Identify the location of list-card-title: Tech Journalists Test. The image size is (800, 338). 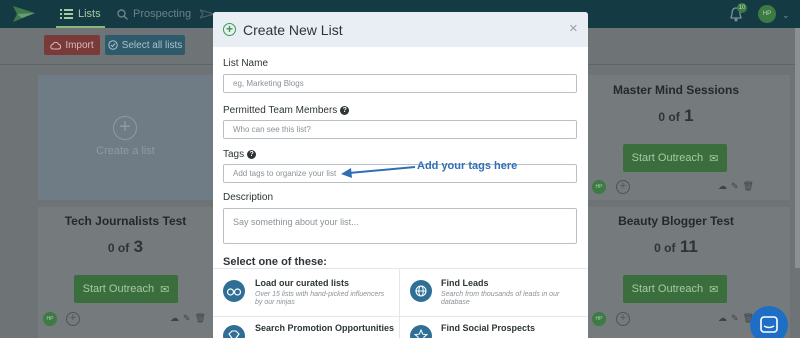
(125, 221).